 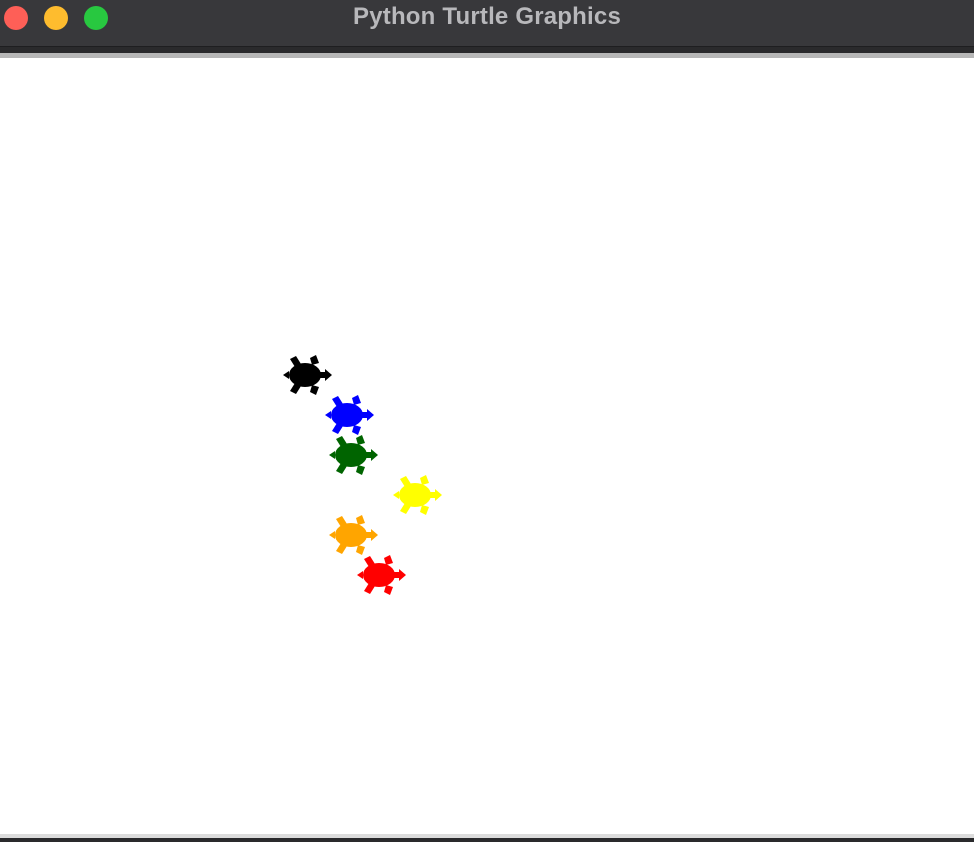 I want to click on turtle-black, so click(x=307, y=375).